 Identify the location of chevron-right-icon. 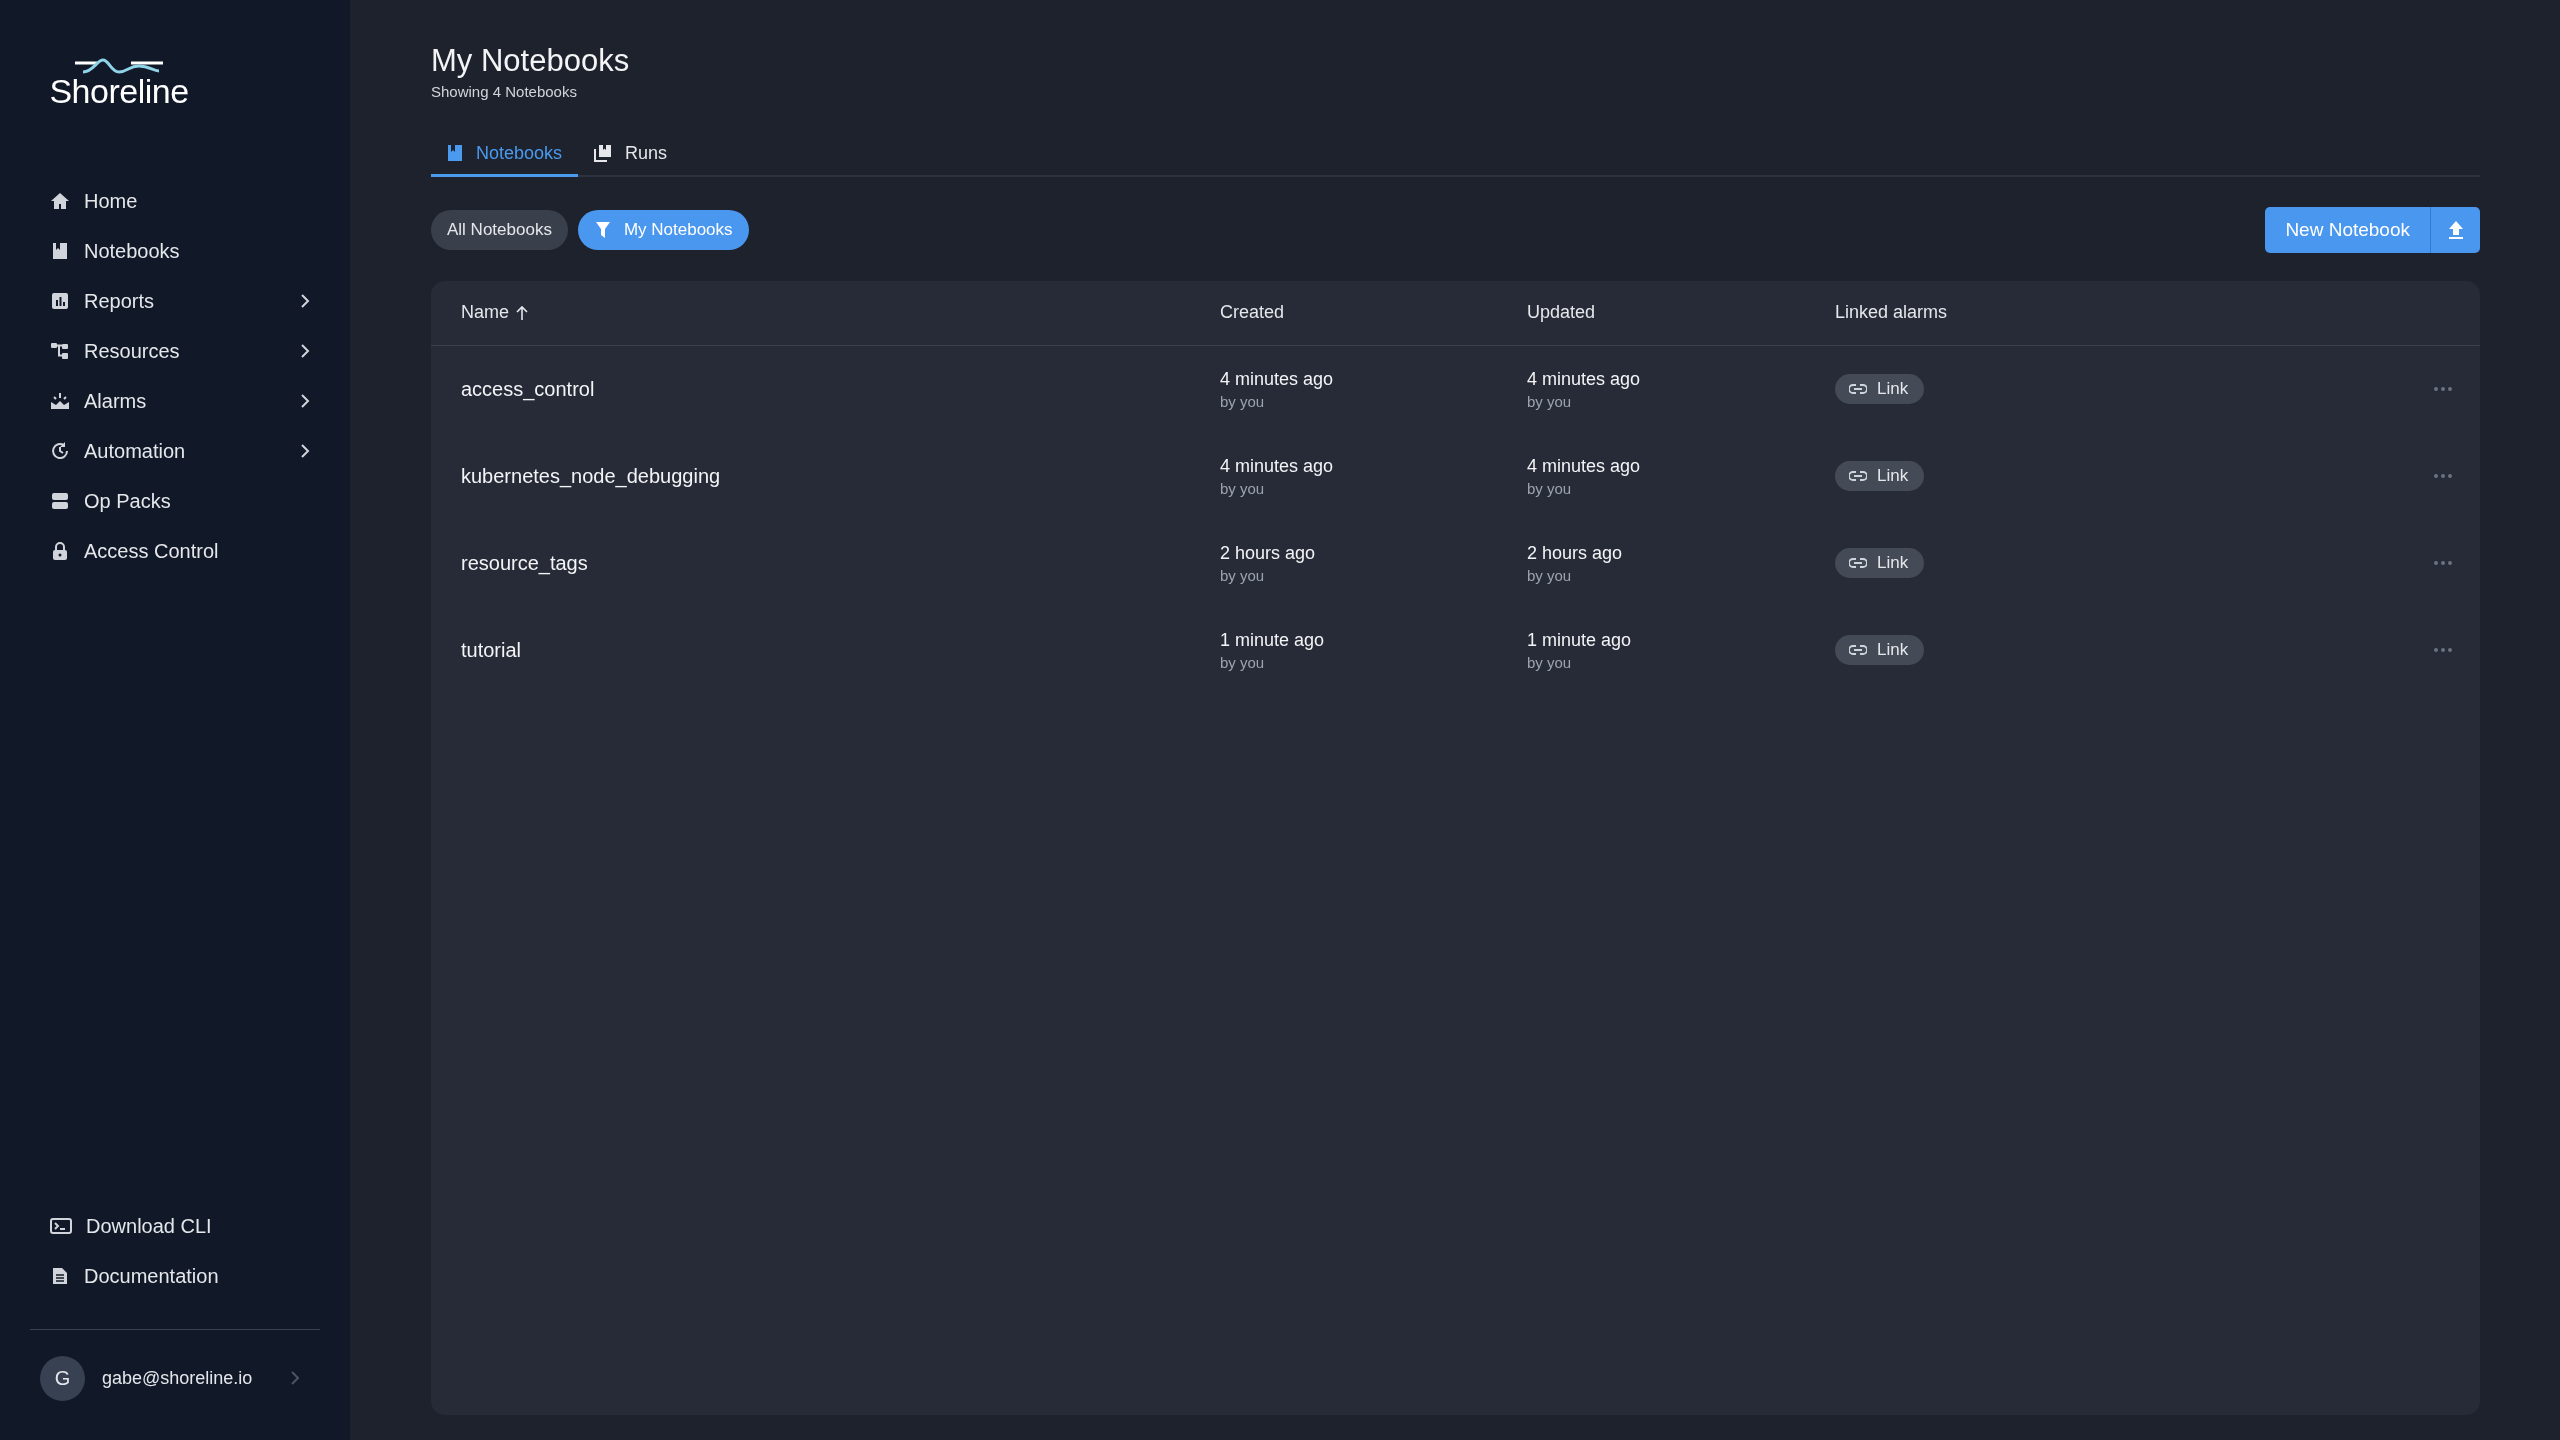
(295, 1378).